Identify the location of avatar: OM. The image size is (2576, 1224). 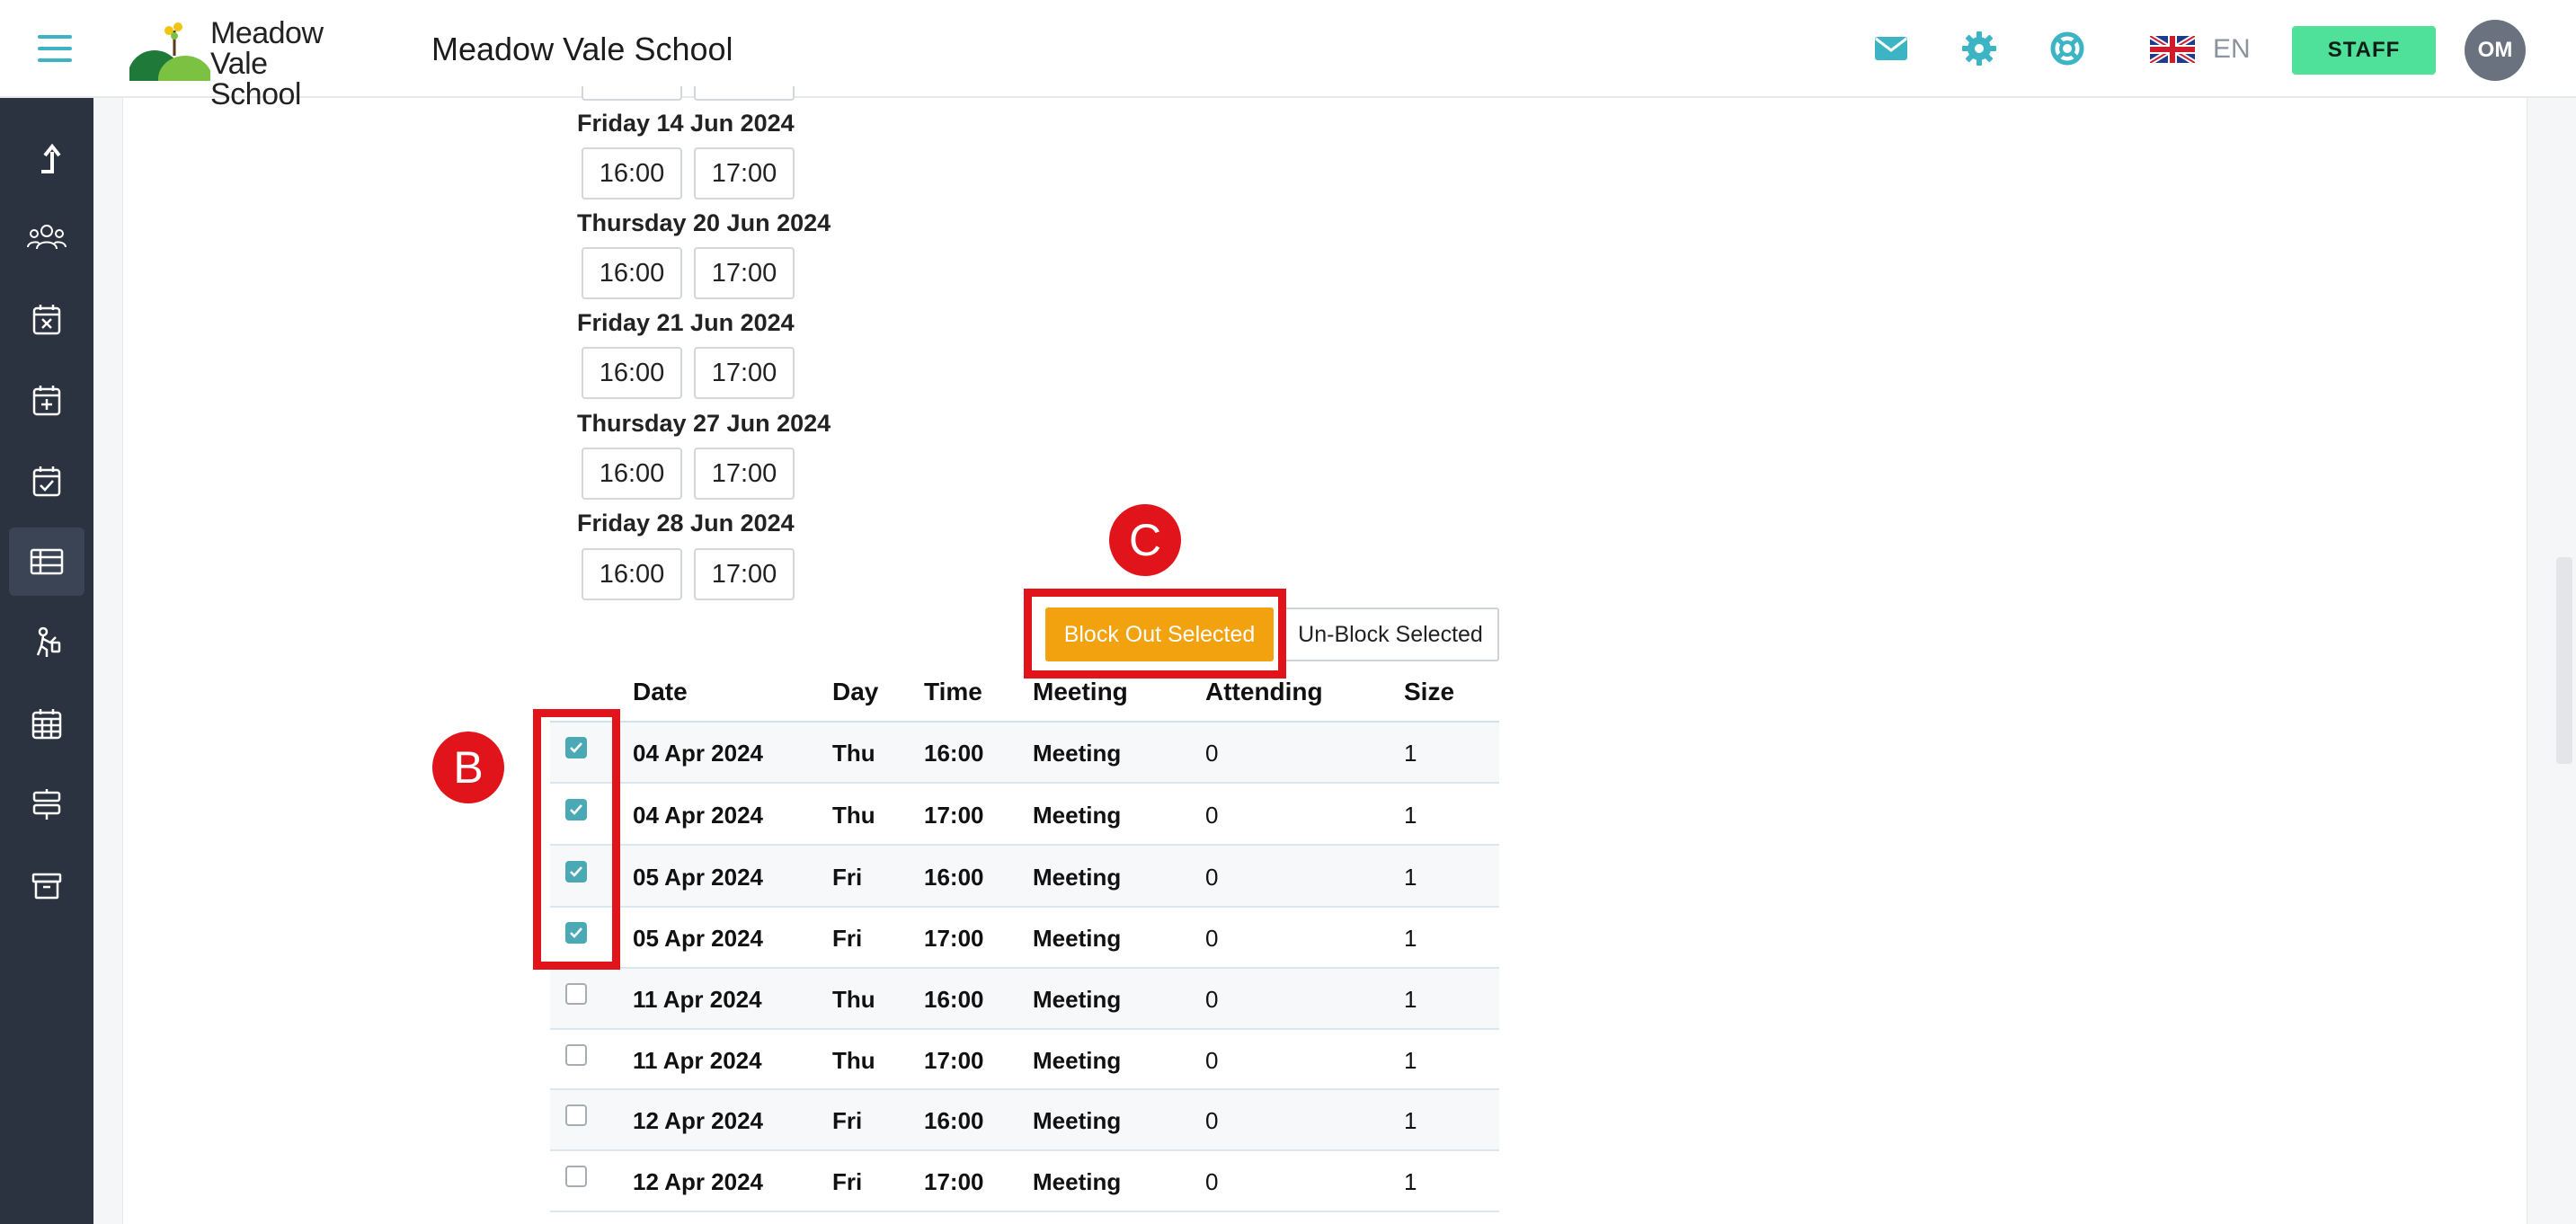
(2495, 50).